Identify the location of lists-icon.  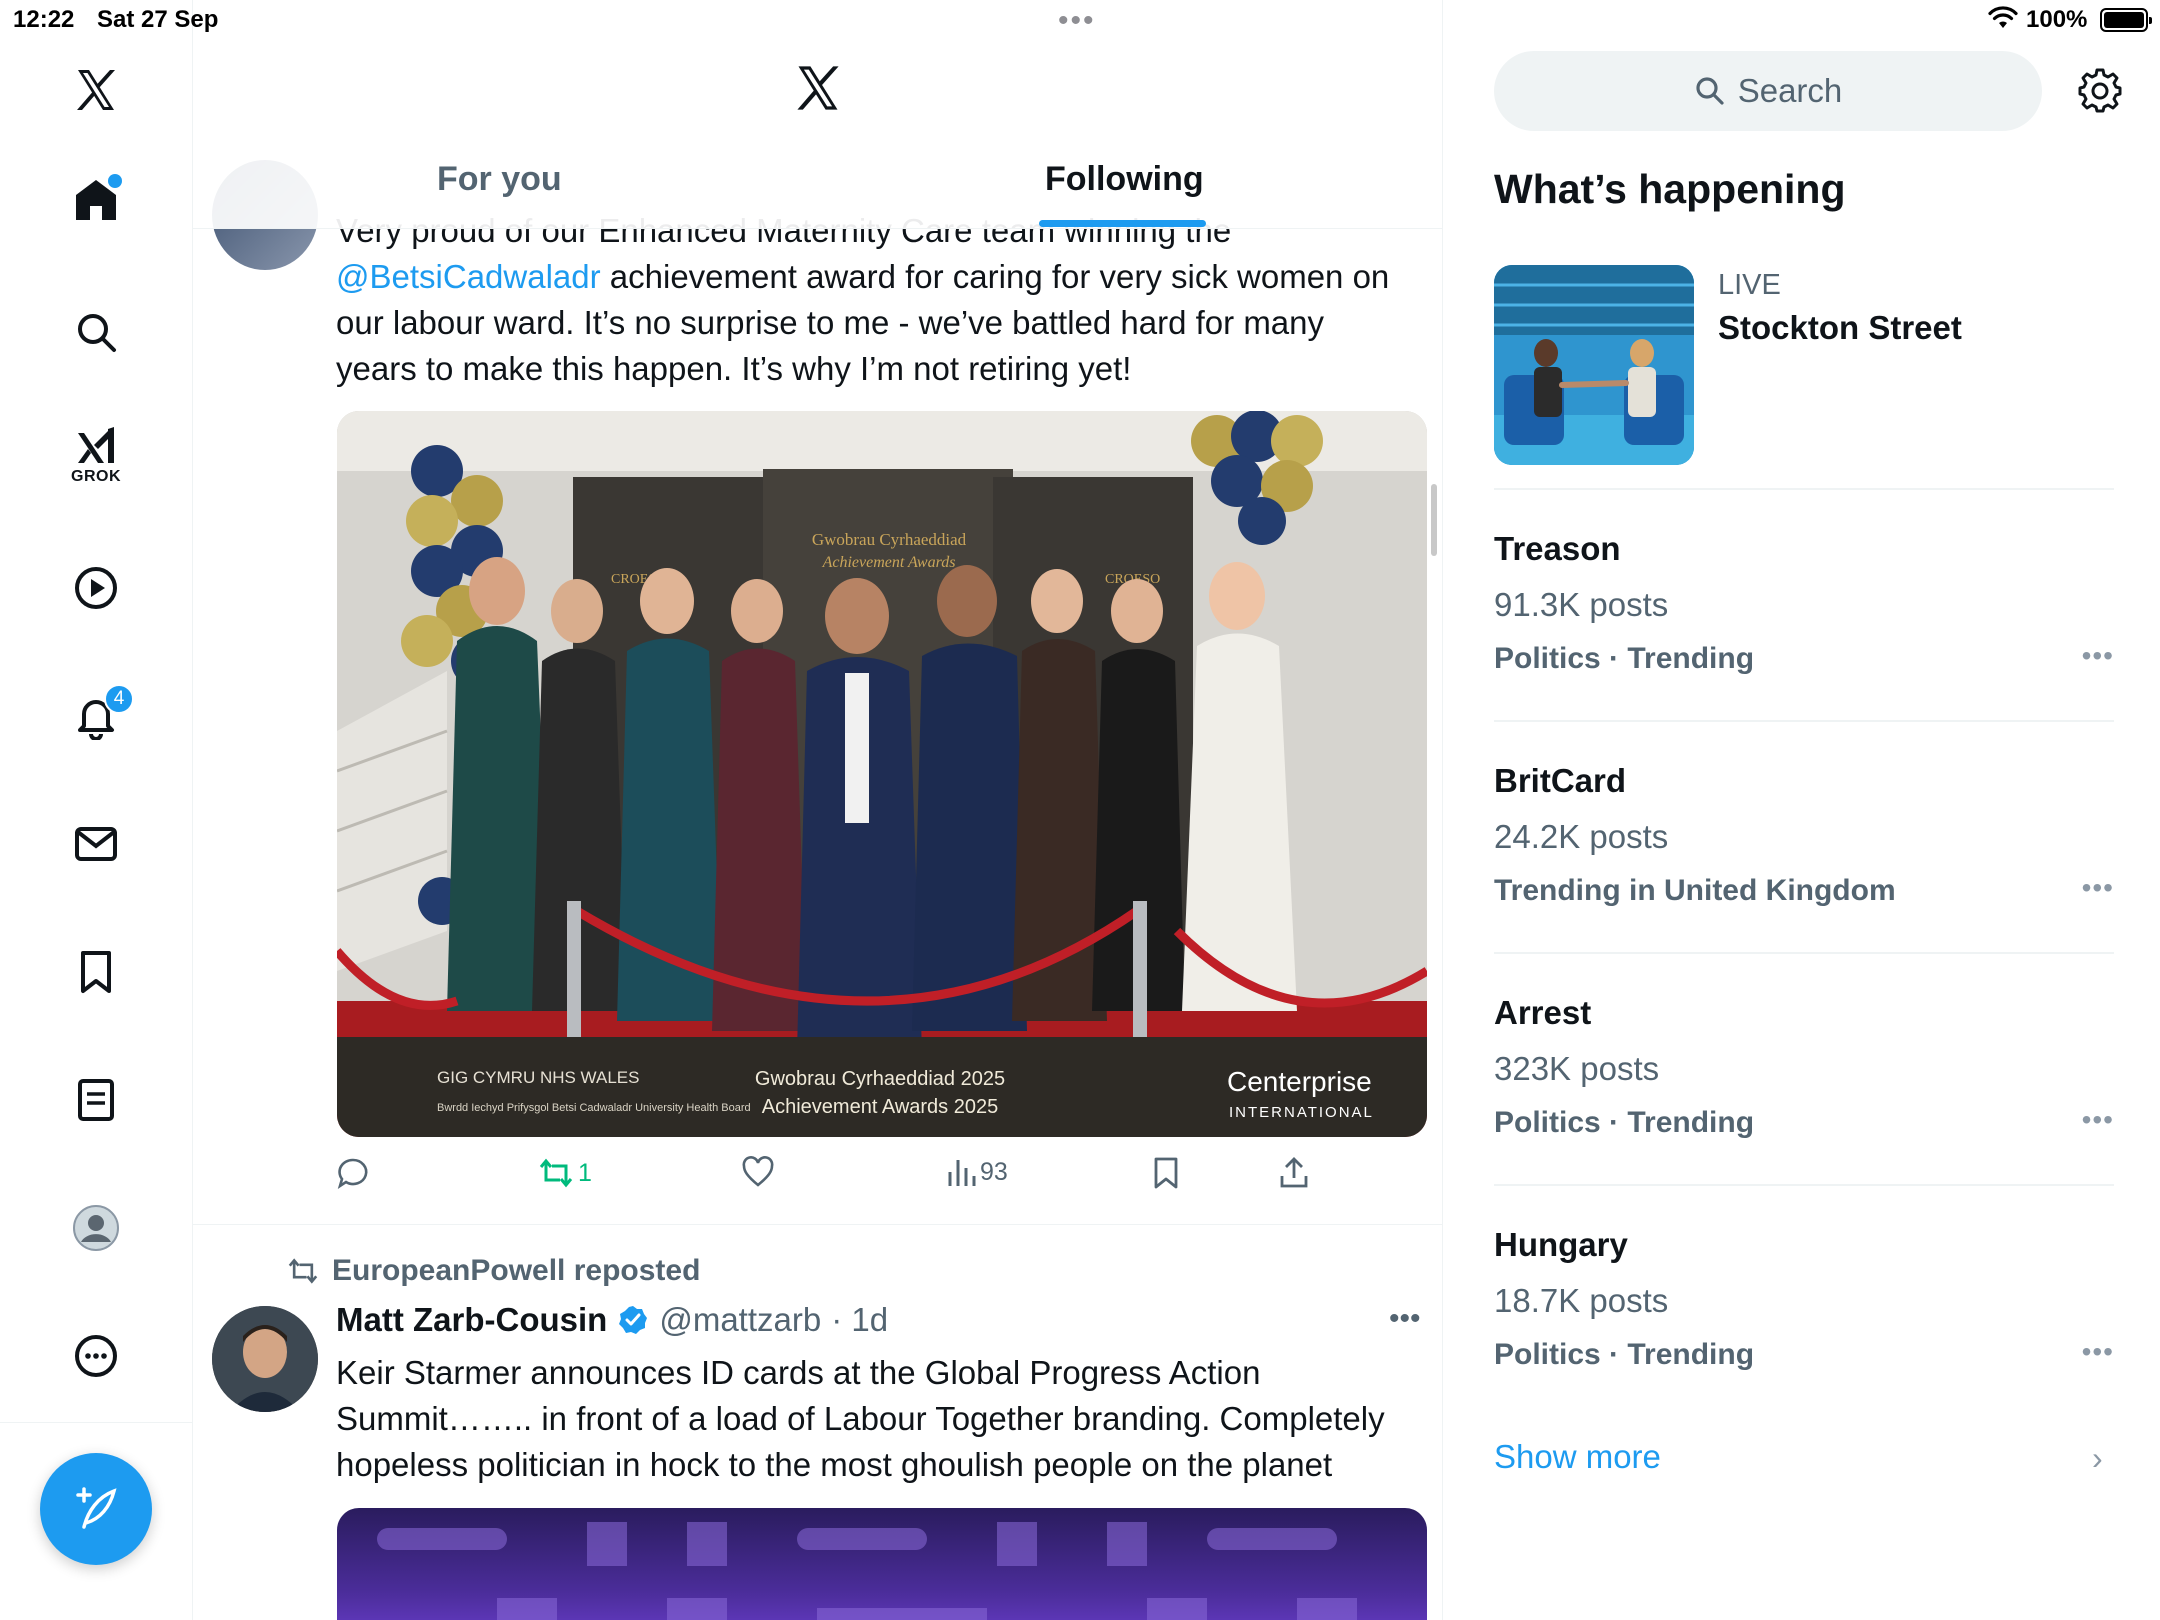
(96, 1100).